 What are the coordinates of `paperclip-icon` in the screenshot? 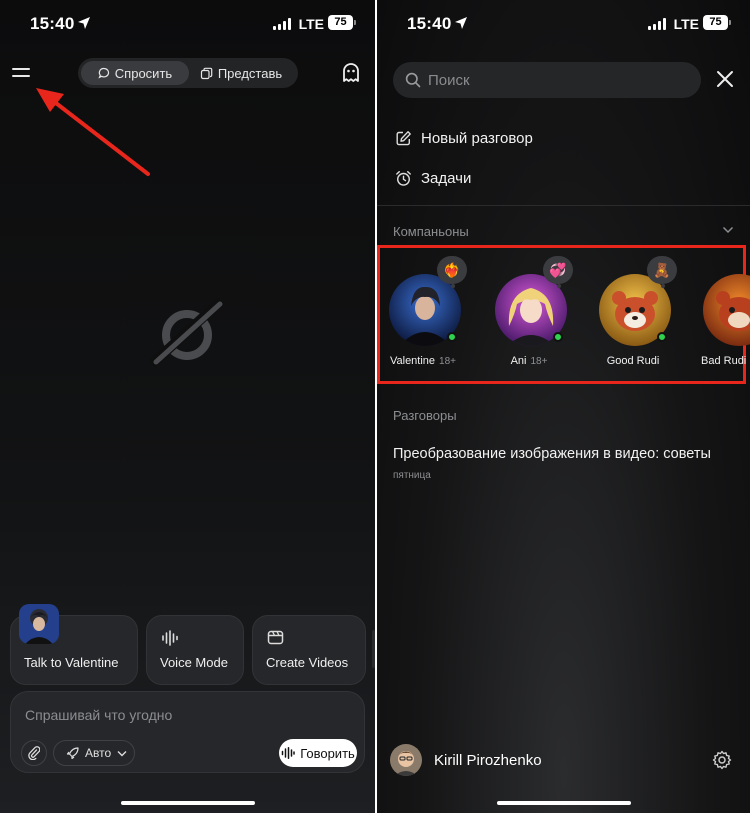 It's located at (34, 753).